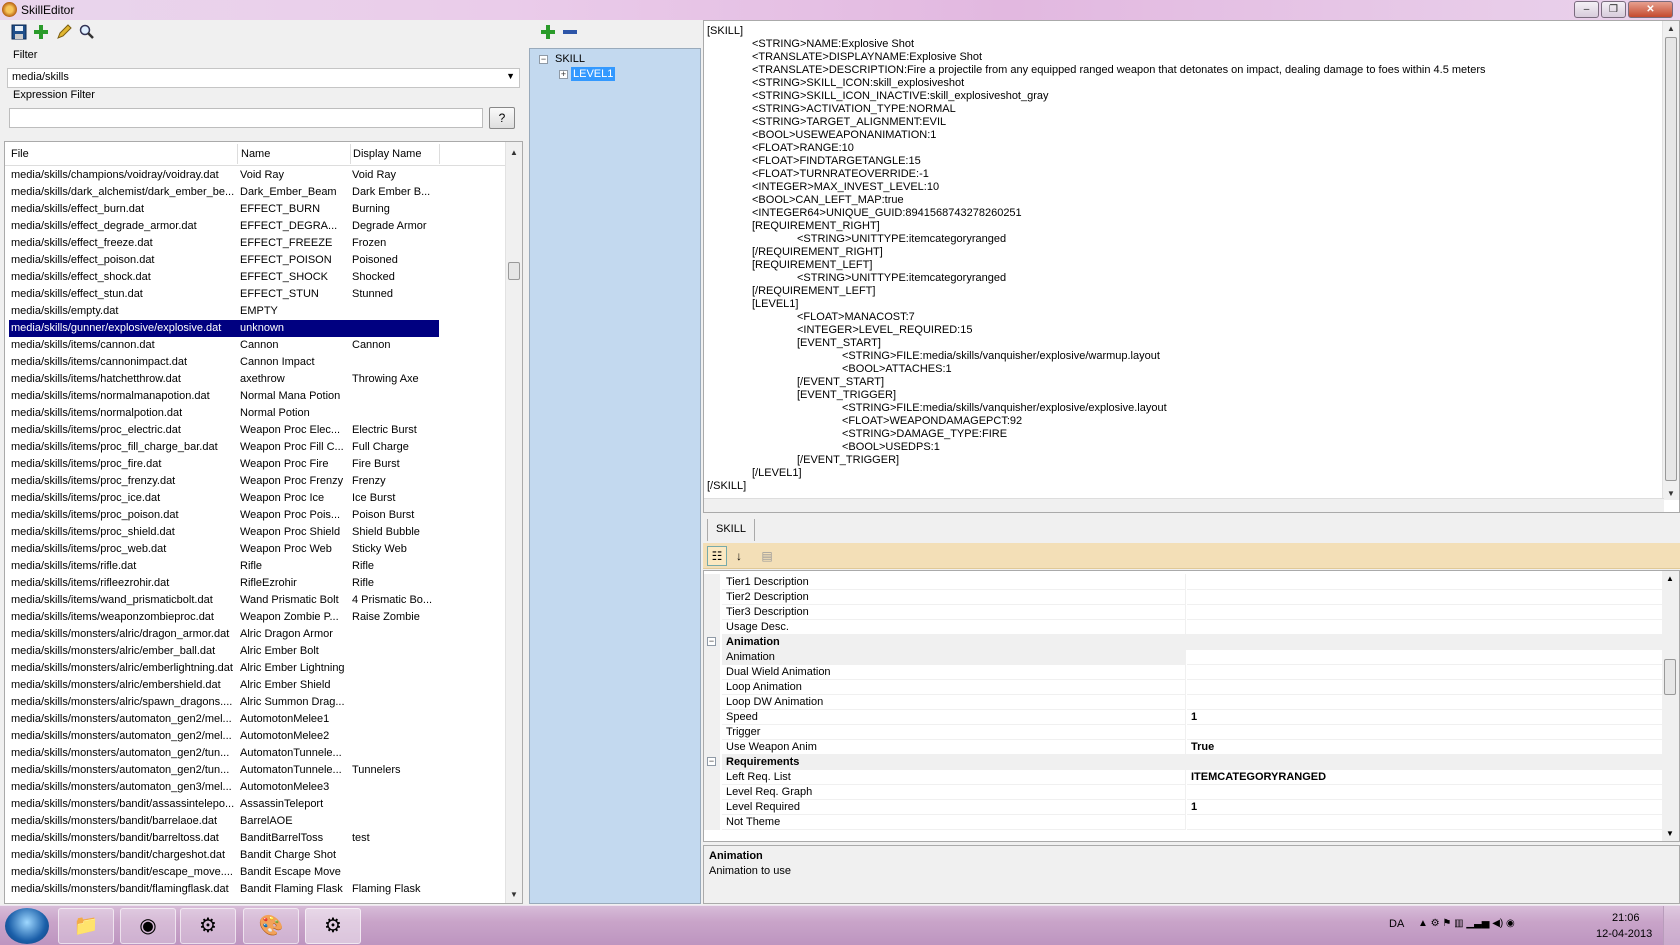 Image resolution: width=1680 pixels, height=945 pixels. What do you see at coordinates (1626, 918) in the screenshot?
I see `clock-time: 21:06` at bounding box center [1626, 918].